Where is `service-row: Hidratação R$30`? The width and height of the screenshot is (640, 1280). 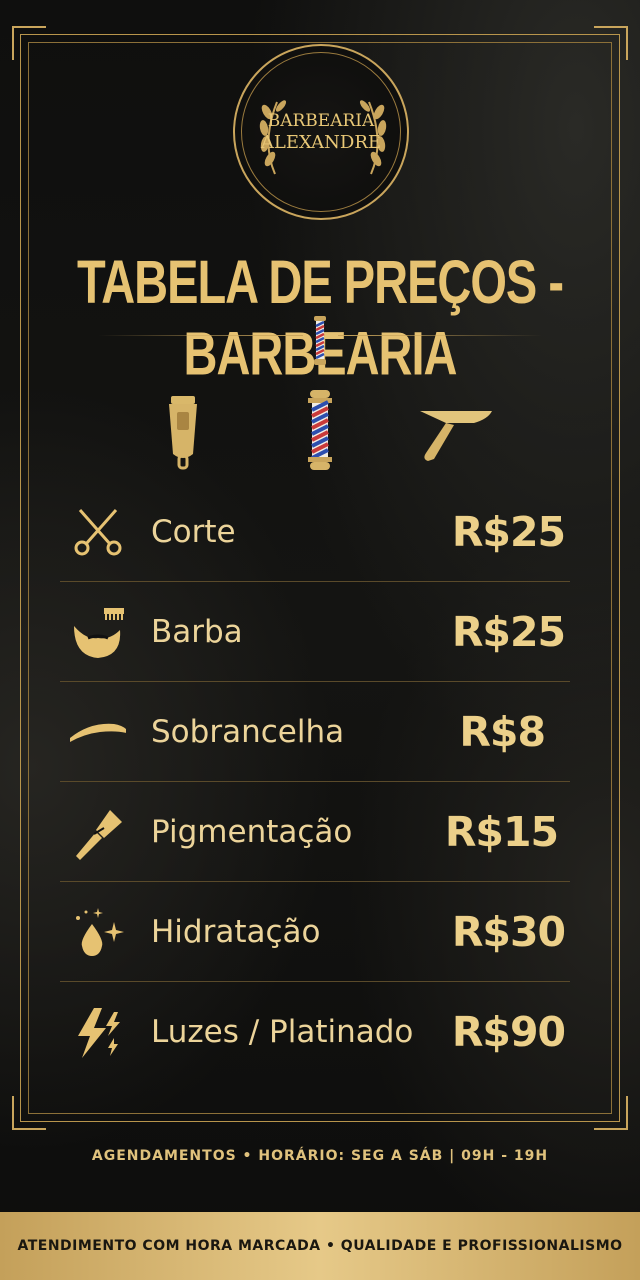
service-row: Hidratação R$30 is located at coordinates (315, 932).